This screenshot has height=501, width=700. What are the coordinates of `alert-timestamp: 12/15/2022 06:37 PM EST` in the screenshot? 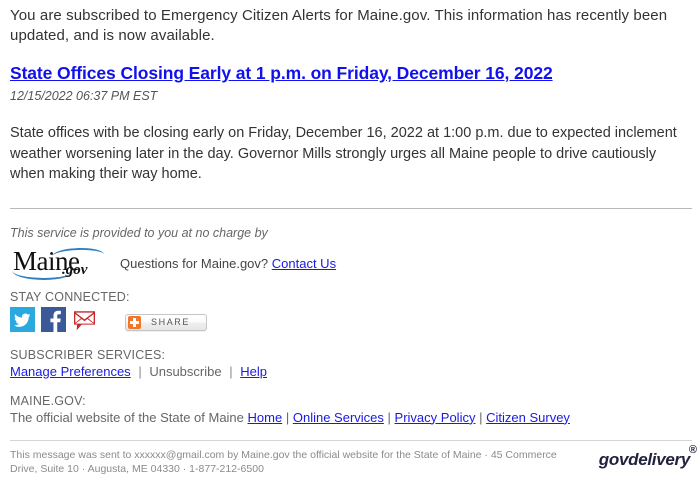 It's located at (84, 96).